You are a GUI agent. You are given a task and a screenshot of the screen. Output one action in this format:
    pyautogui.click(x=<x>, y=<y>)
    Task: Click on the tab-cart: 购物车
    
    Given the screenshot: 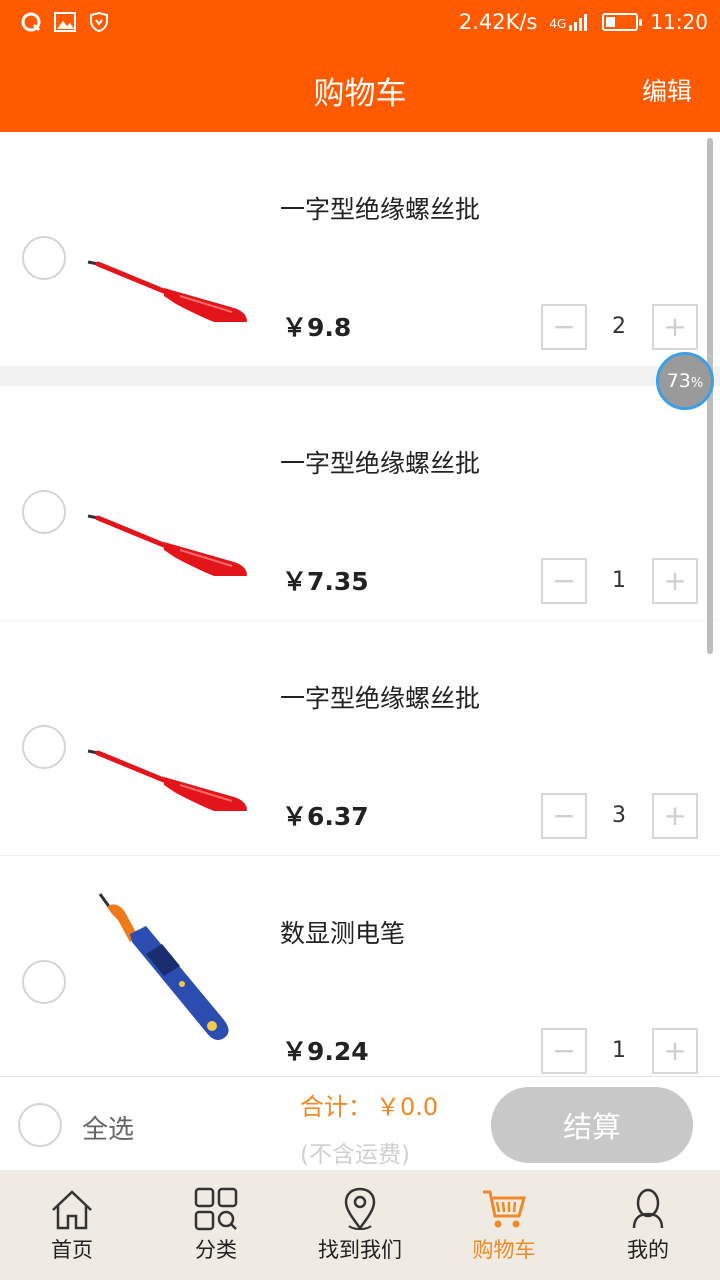 What is the action you would take?
    pyautogui.click(x=504, y=1225)
    